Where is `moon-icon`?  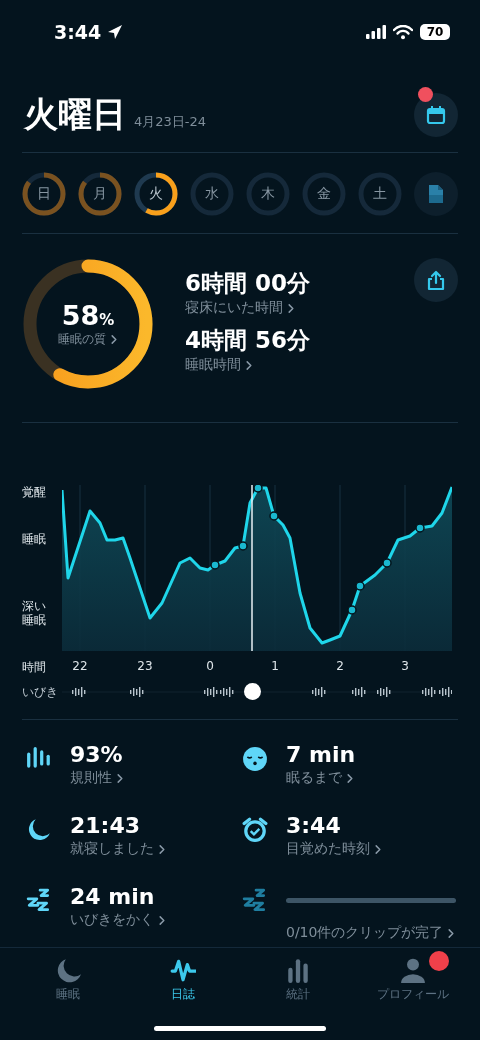 moon-icon is located at coordinates (39, 830).